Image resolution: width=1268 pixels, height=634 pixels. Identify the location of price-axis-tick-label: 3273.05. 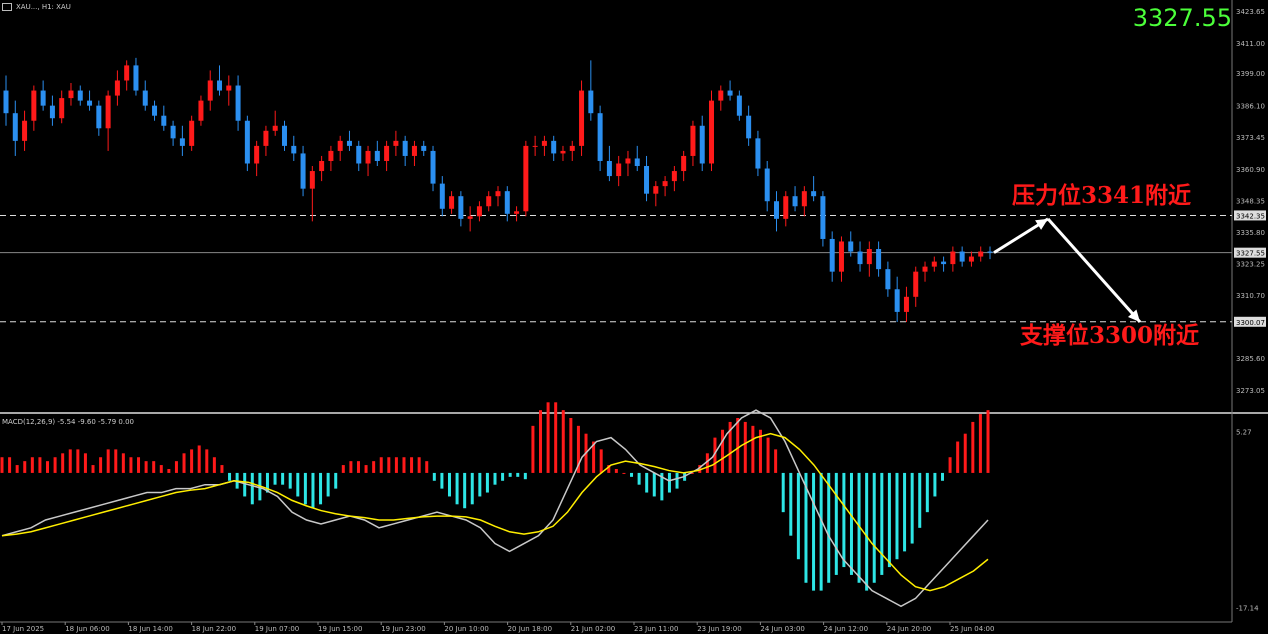
(1250, 391).